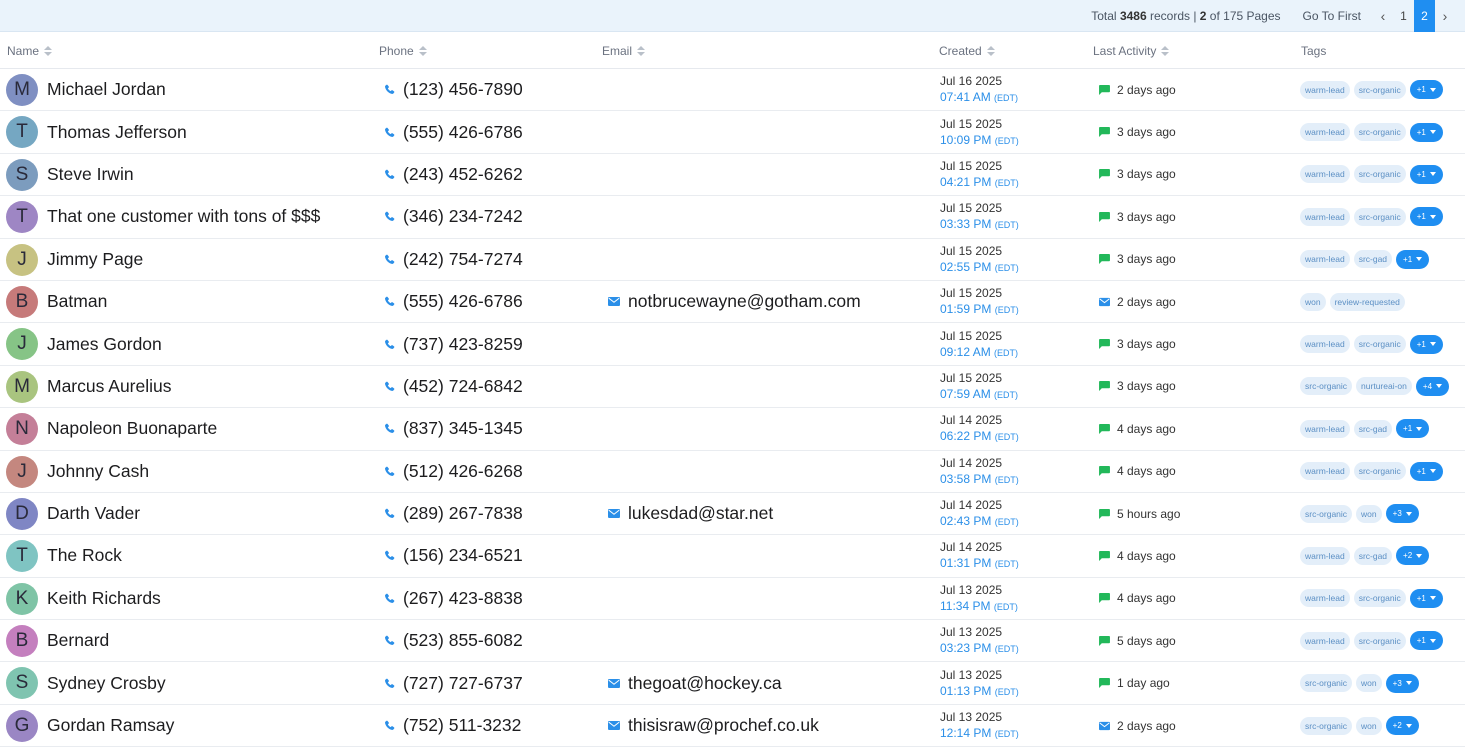  I want to click on column-phone: Phone, so click(403, 50).